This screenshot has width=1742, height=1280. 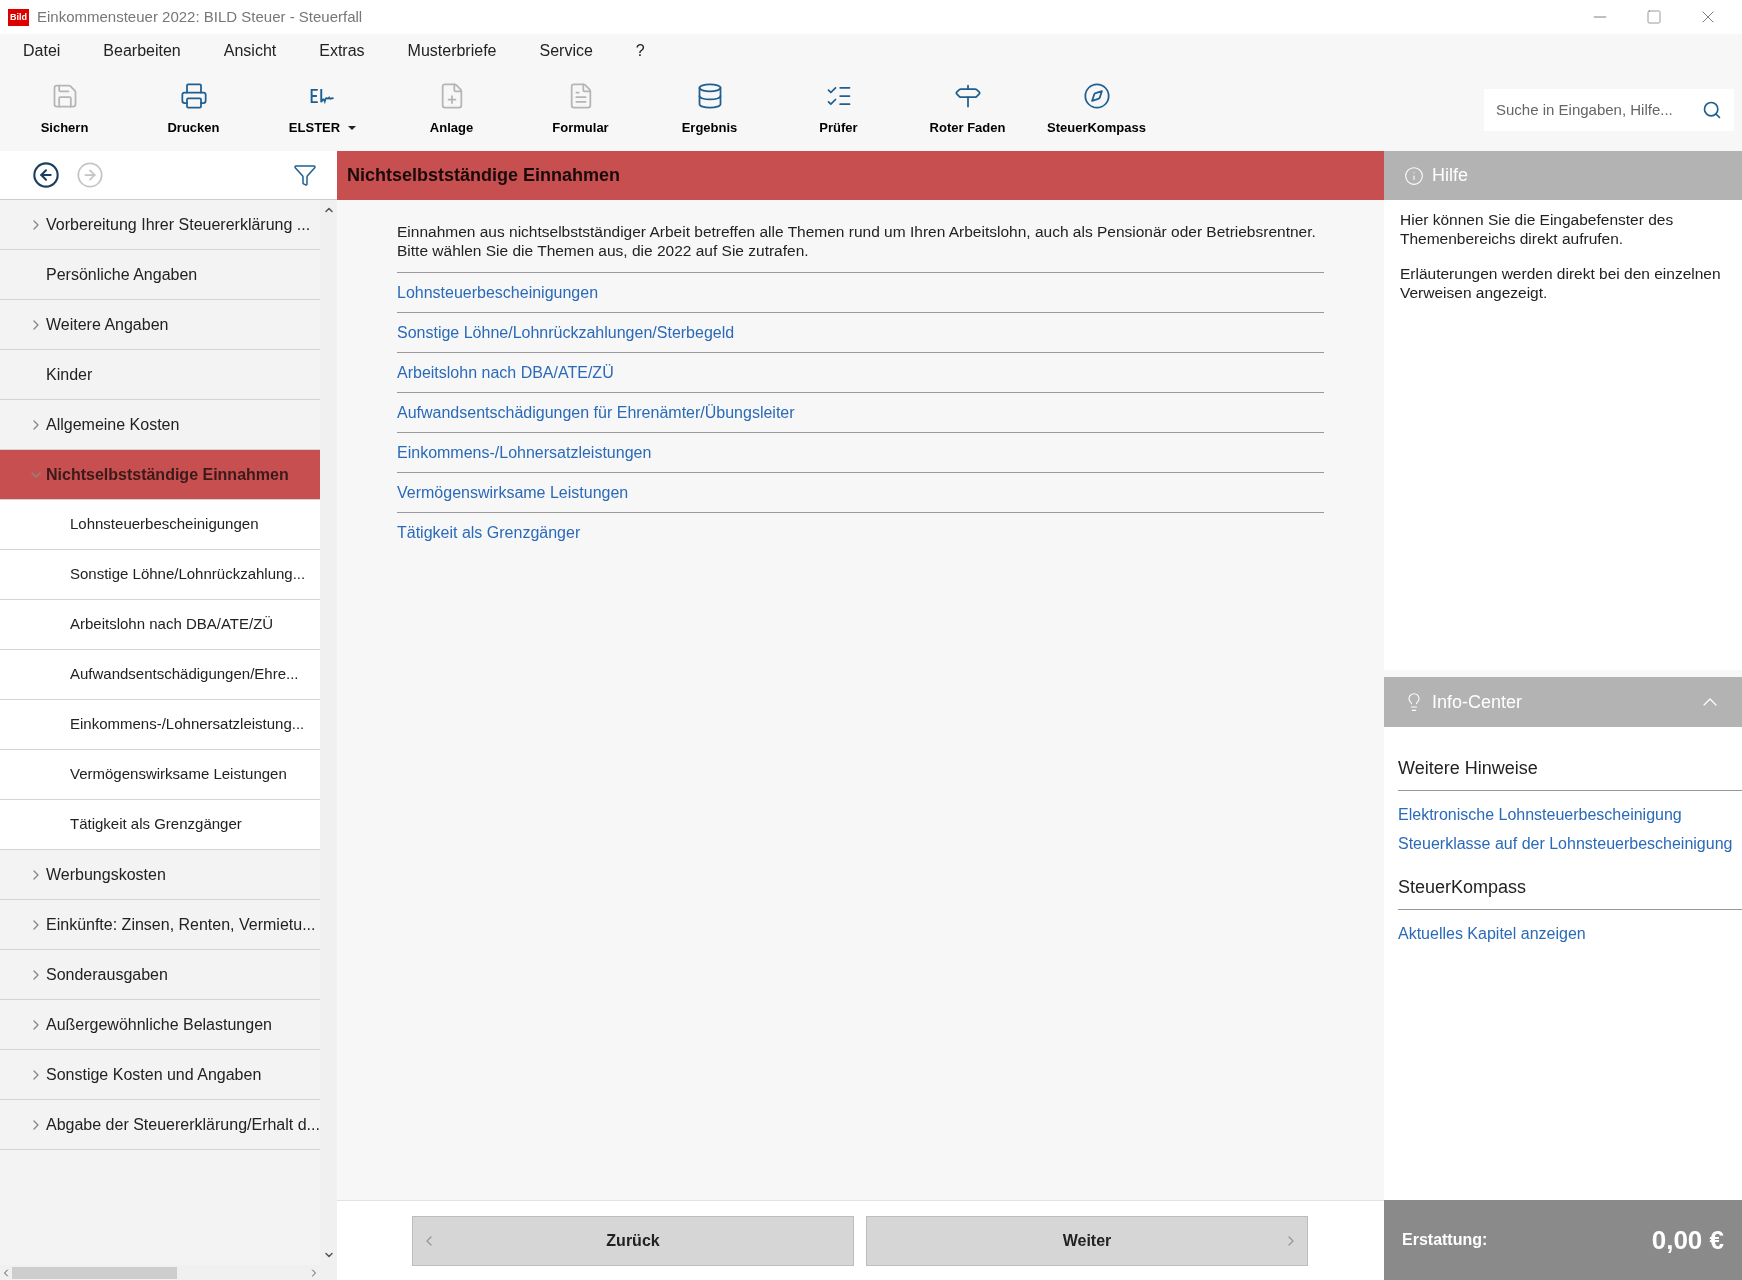 I want to click on scrollbar-thumb, so click(x=94, y=1272).